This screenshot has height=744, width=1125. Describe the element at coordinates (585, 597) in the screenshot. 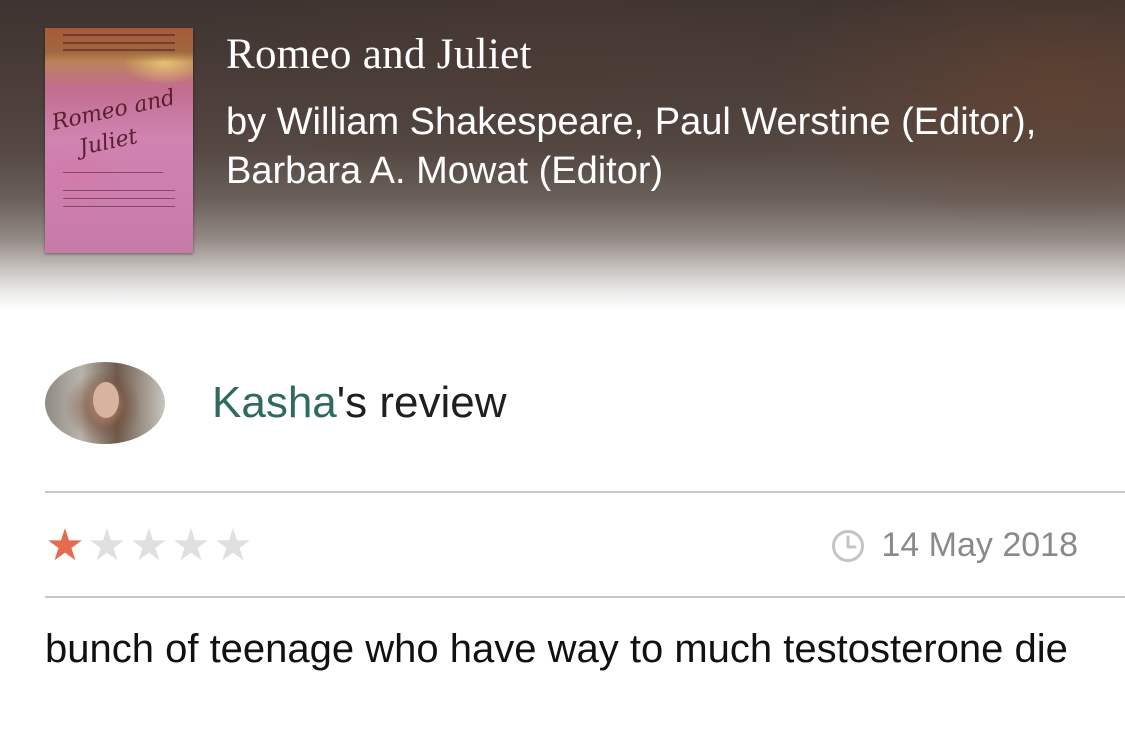

I see `divider-bottom` at that location.